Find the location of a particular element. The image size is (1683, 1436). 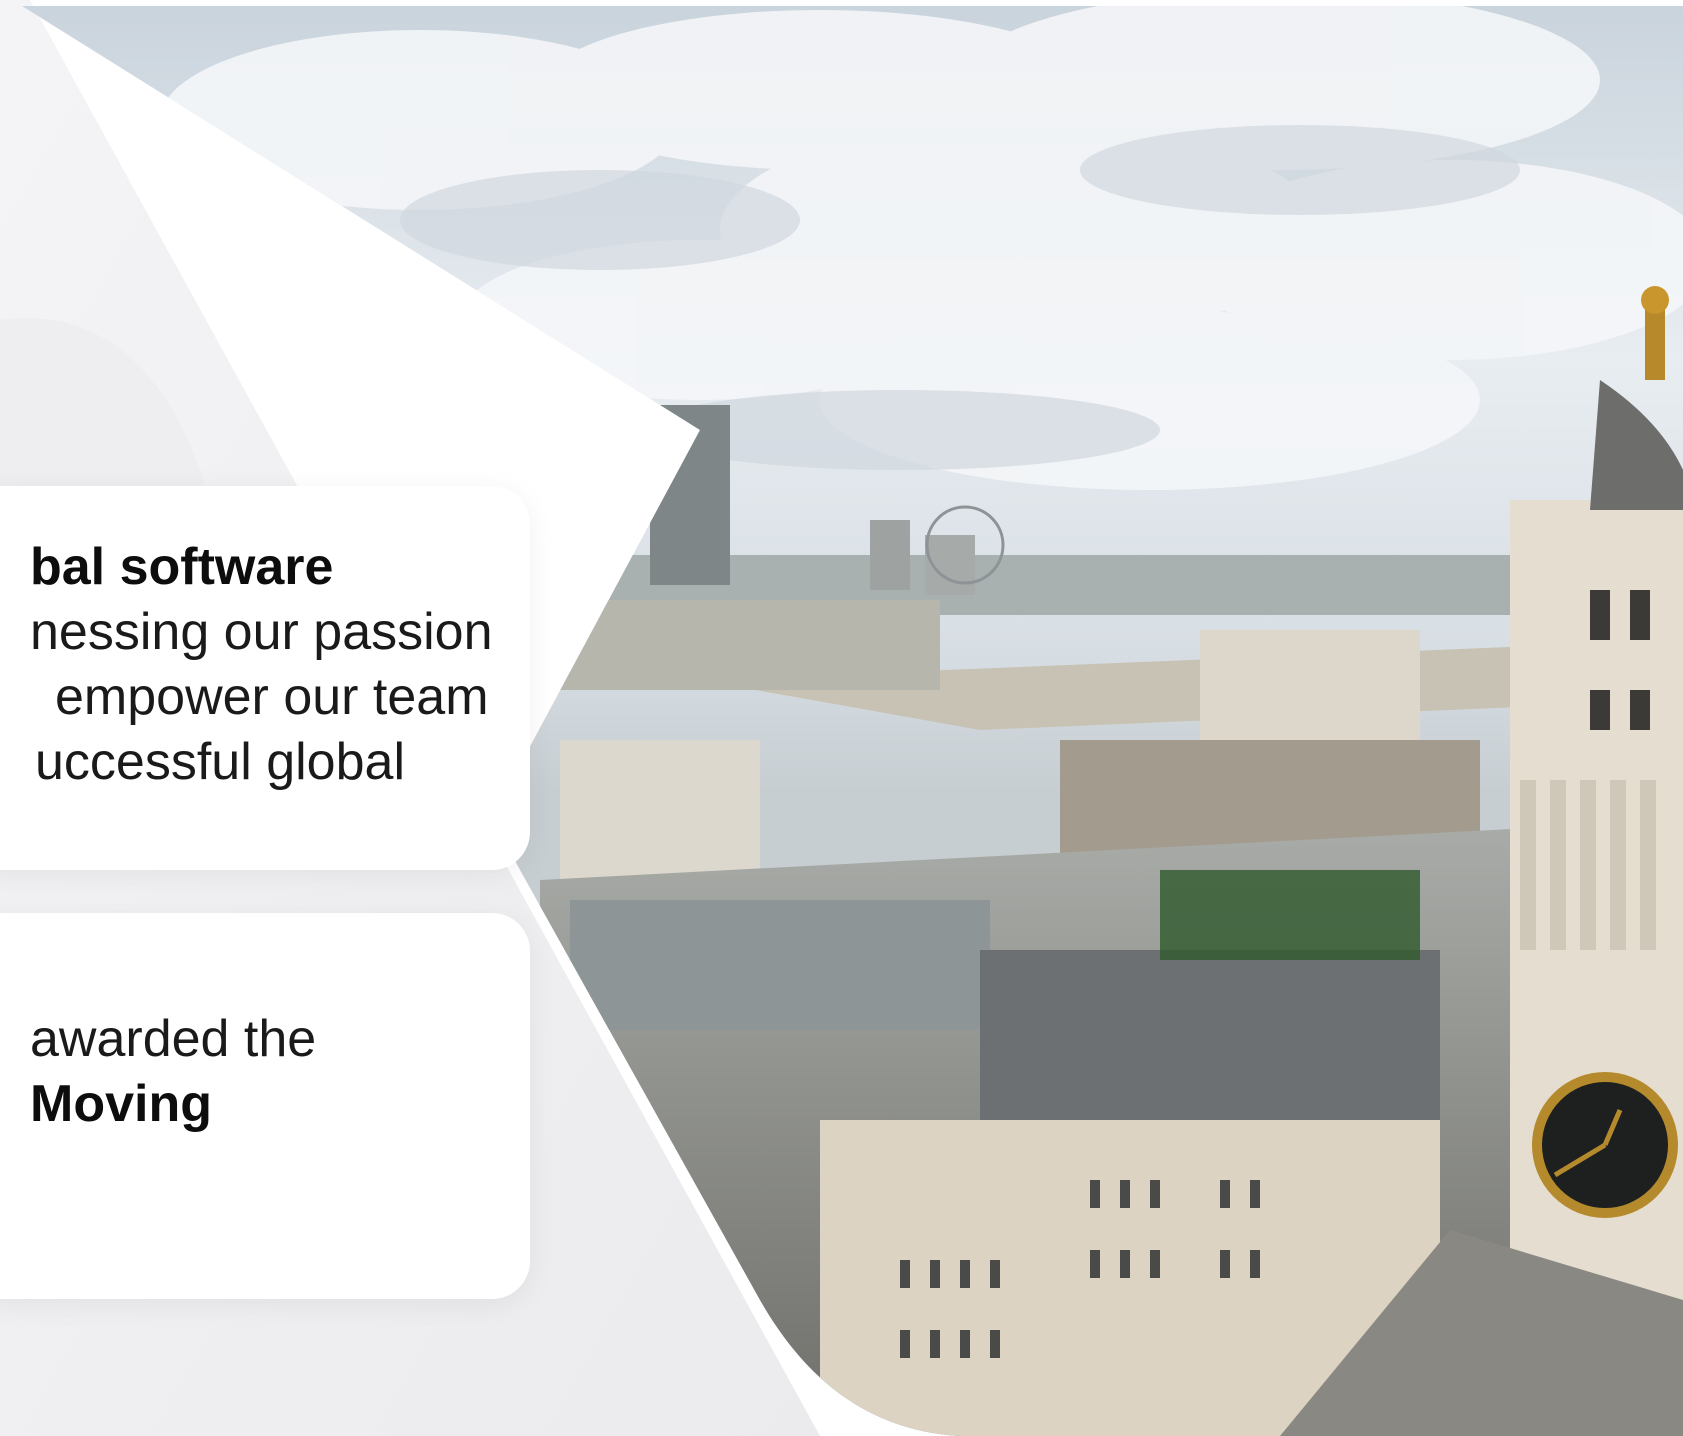

info-card-line: uccessful global is located at coordinates (220, 762).